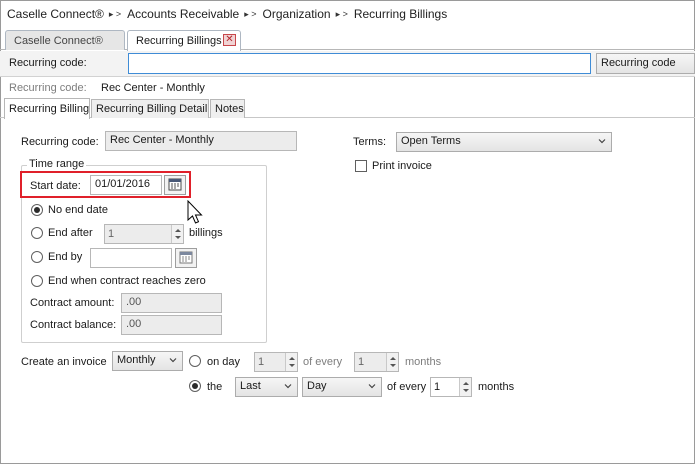  Describe the element at coordinates (64, 362) in the screenshot. I see `create-invoice-label: Create an invoice` at that location.